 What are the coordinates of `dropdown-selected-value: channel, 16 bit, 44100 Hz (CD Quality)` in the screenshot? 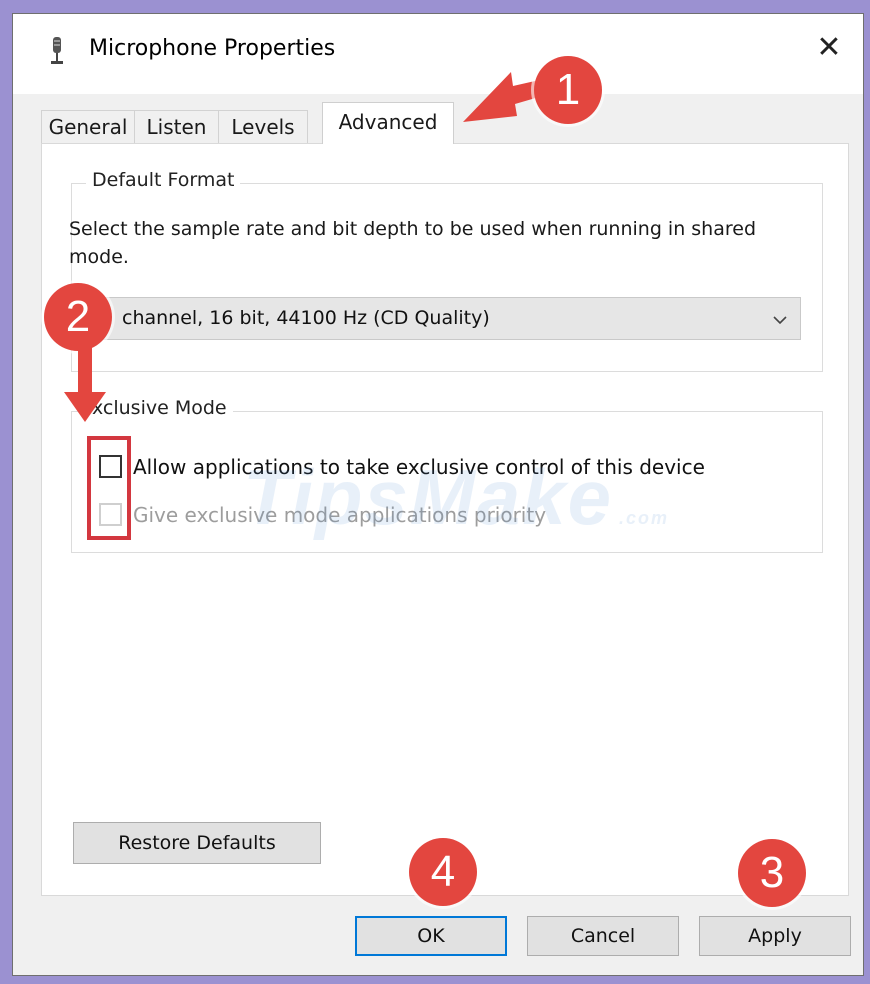 It's located at (306, 318).